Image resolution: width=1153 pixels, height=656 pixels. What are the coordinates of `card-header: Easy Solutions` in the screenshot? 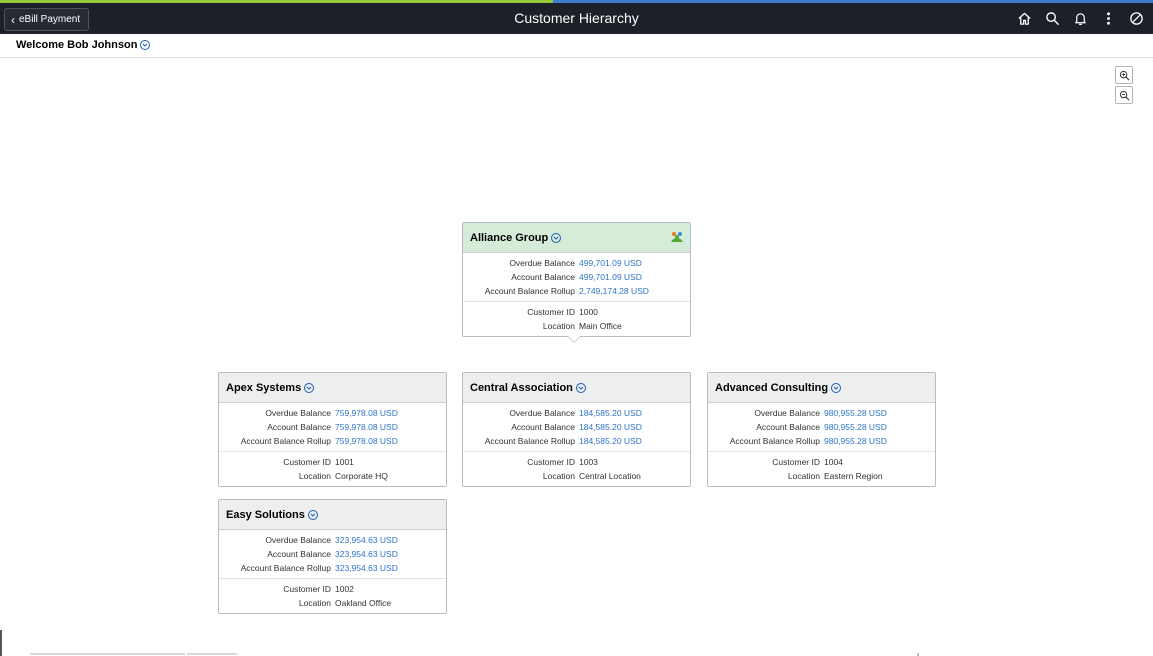 It's located at (332, 515).